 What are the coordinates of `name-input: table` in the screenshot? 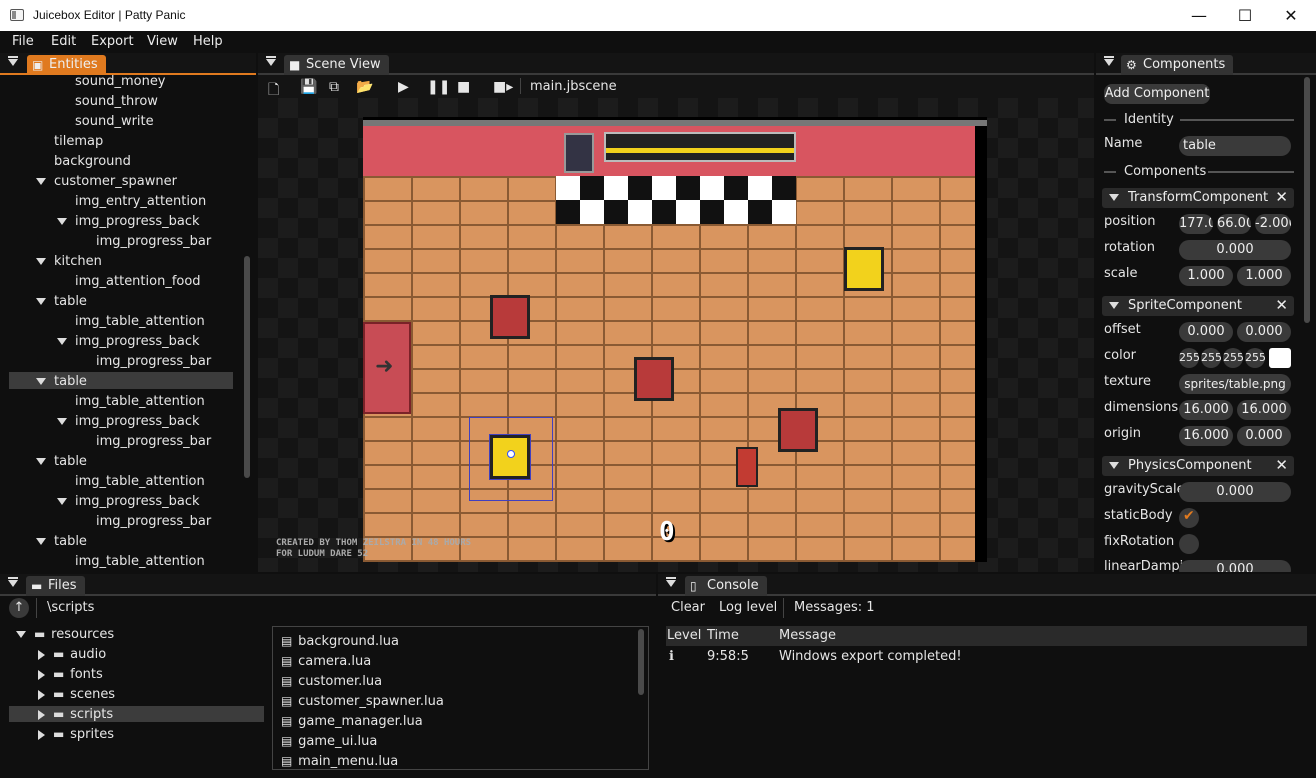 It's located at (1235, 146).